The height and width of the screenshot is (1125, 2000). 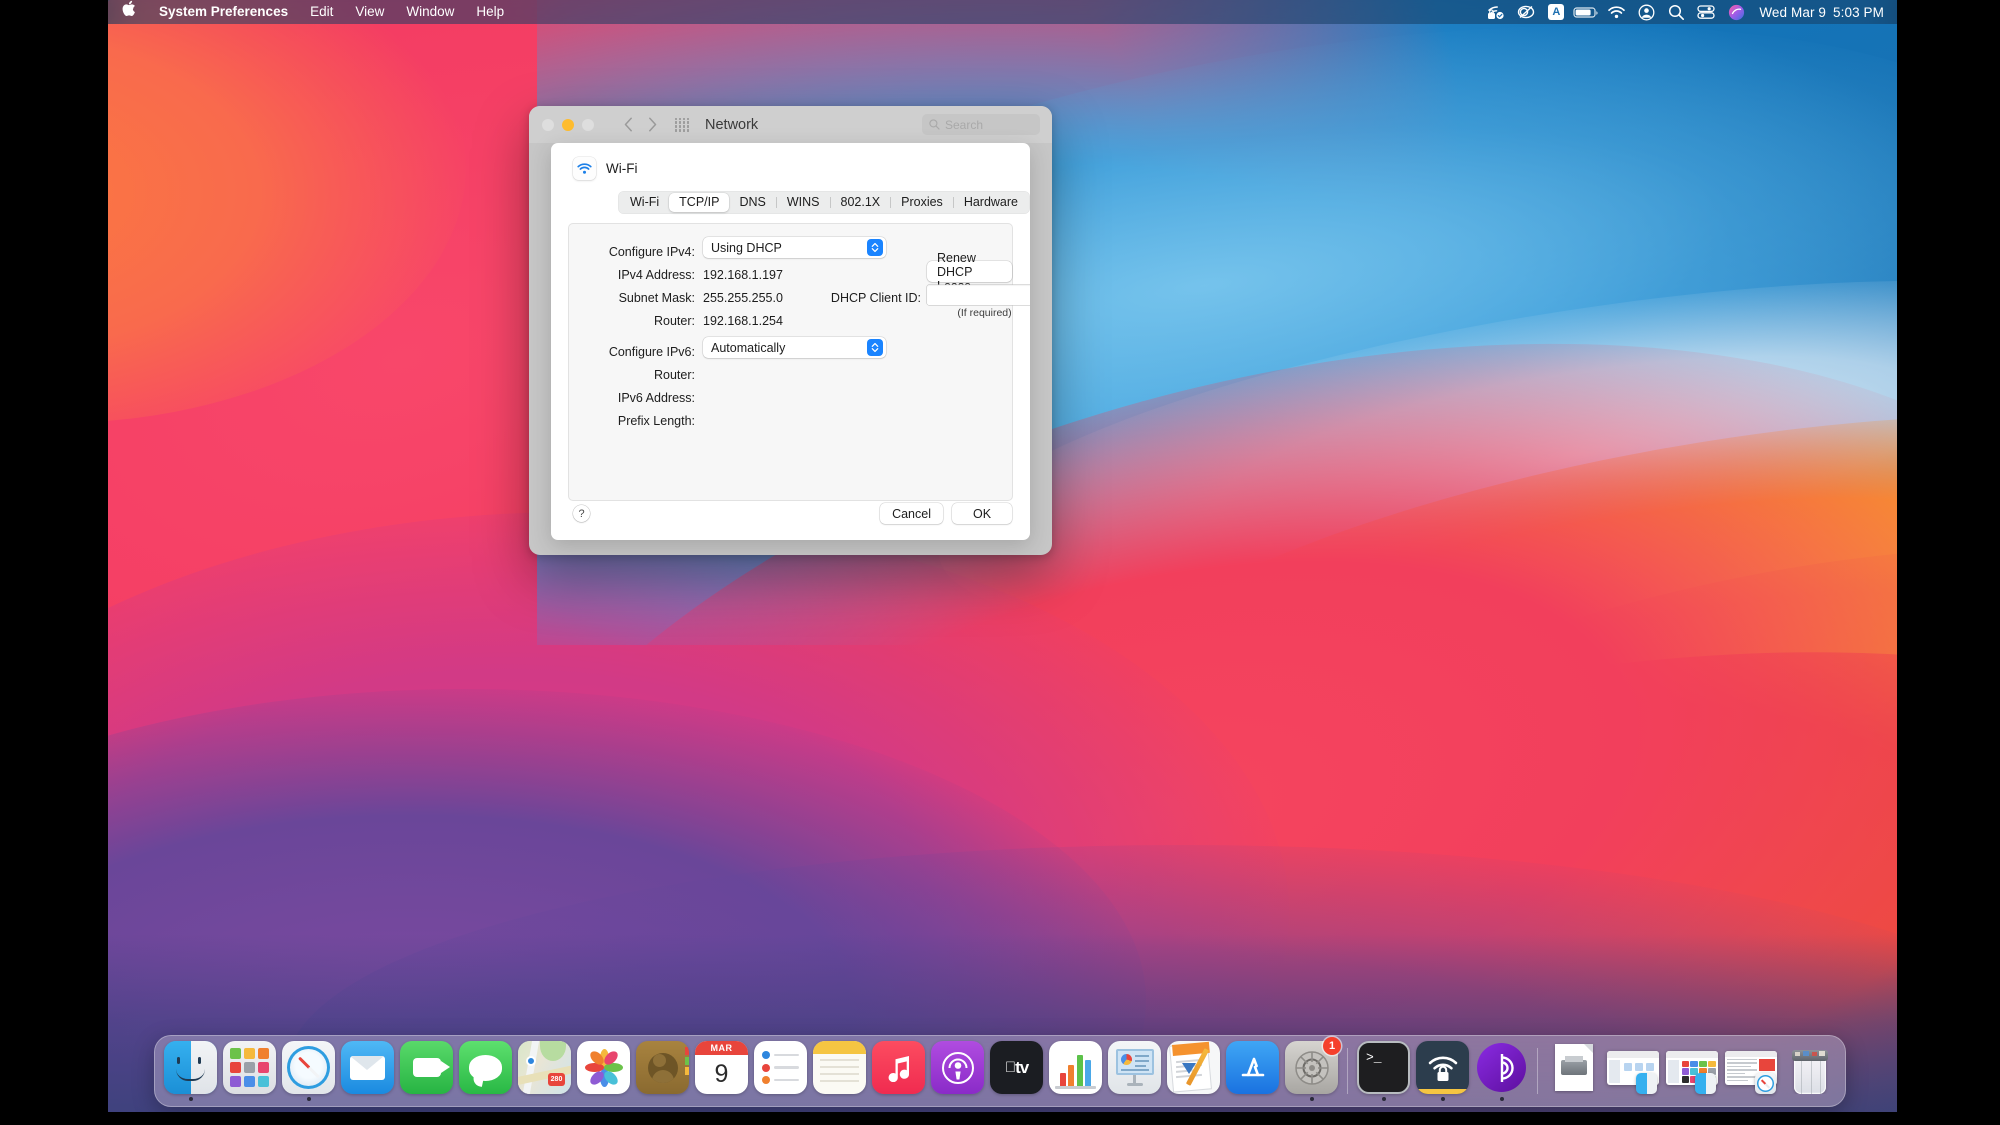 I want to click on spotlight-search-icon, so click(x=1676, y=12).